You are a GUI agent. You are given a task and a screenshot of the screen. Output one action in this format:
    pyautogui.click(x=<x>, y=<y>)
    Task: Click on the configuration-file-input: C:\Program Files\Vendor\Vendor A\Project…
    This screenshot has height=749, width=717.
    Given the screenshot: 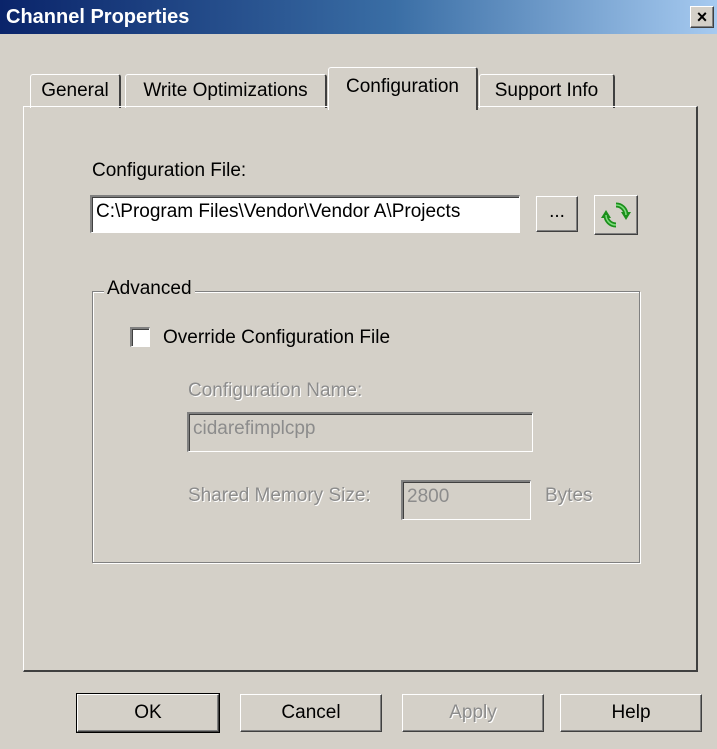 What is the action you would take?
    pyautogui.click(x=305, y=214)
    